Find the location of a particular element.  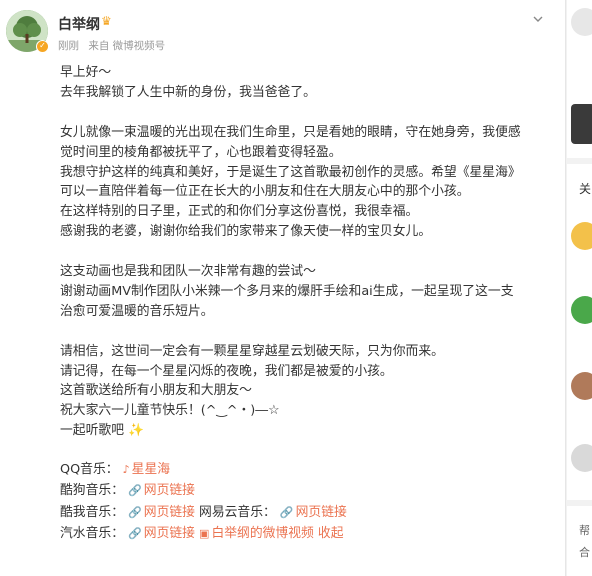

netease-web-link: 🔗 网页链接 is located at coordinates (313, 512).